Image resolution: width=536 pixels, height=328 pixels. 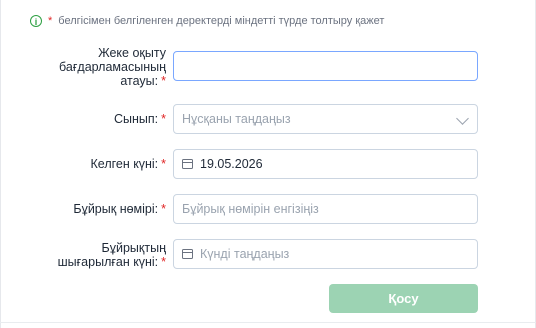 What do you see at coordinates (325, 164) in the screenshot?
I see `arrival-date-input: 19.05.2026` at bounding box center [325, 164].